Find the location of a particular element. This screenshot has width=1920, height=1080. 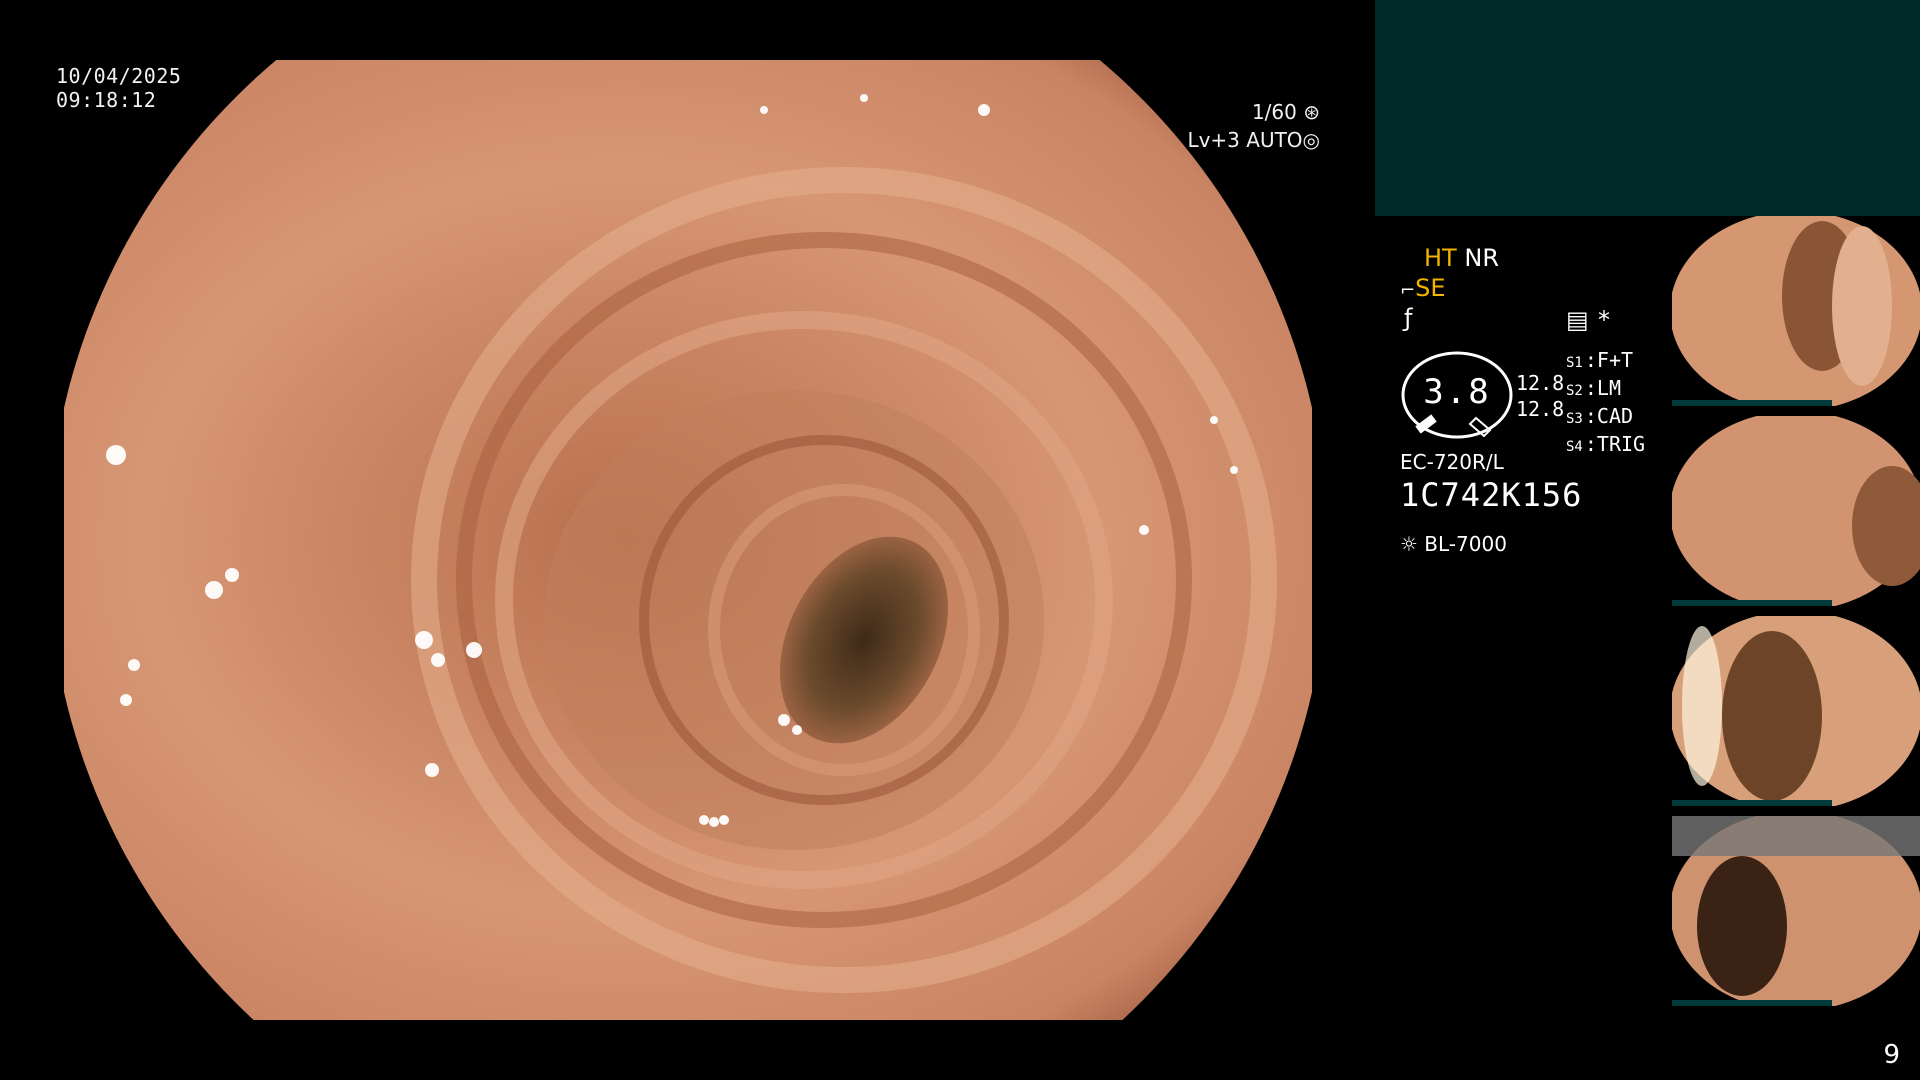

date-time: 10/04/2025 09:18:12 is located at coordinates (118, 88).